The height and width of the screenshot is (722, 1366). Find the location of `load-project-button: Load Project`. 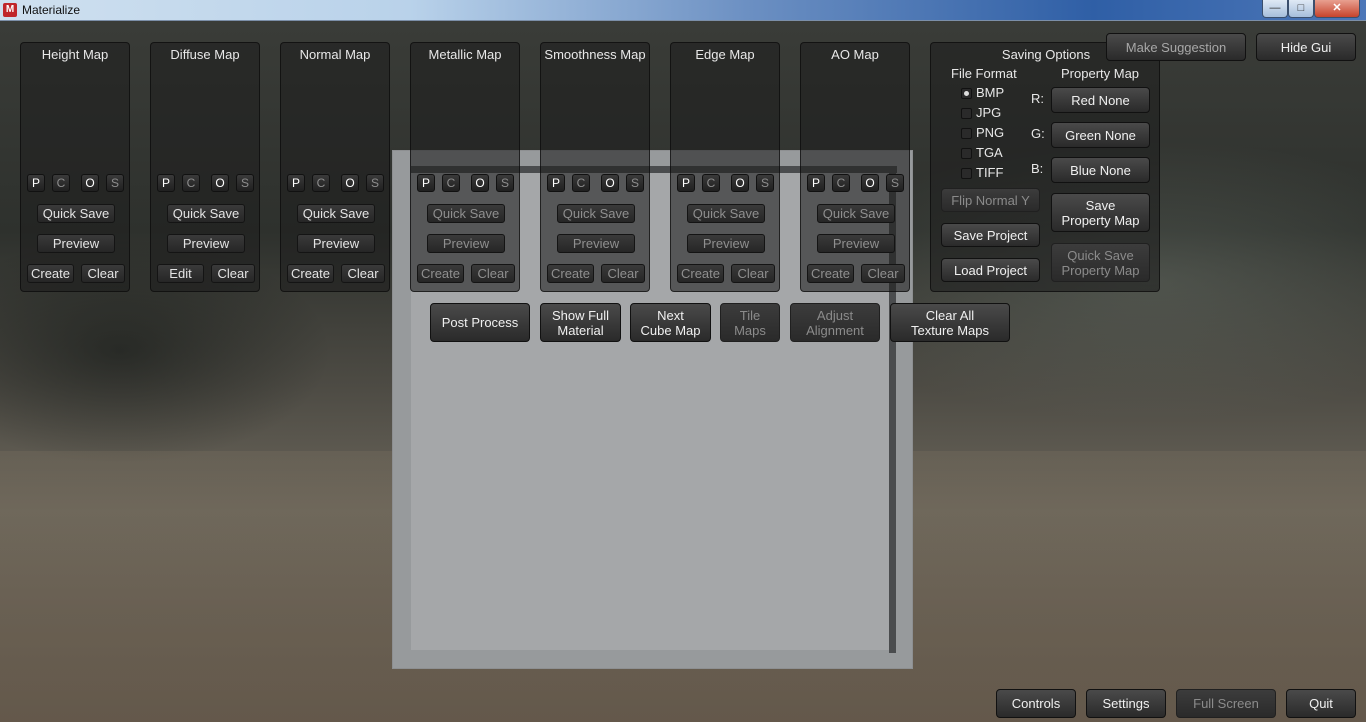

load-project-button: Load Project is located at coordinates (990, 270).